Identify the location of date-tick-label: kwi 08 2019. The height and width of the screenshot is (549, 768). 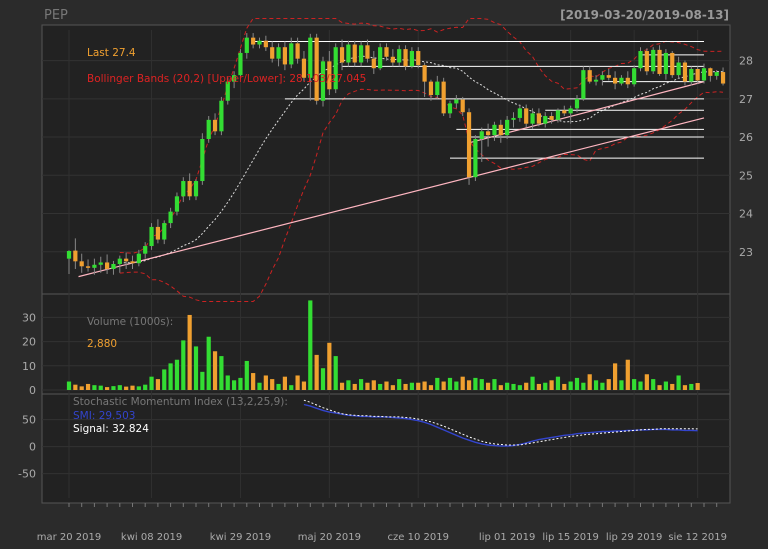
(151, 537).